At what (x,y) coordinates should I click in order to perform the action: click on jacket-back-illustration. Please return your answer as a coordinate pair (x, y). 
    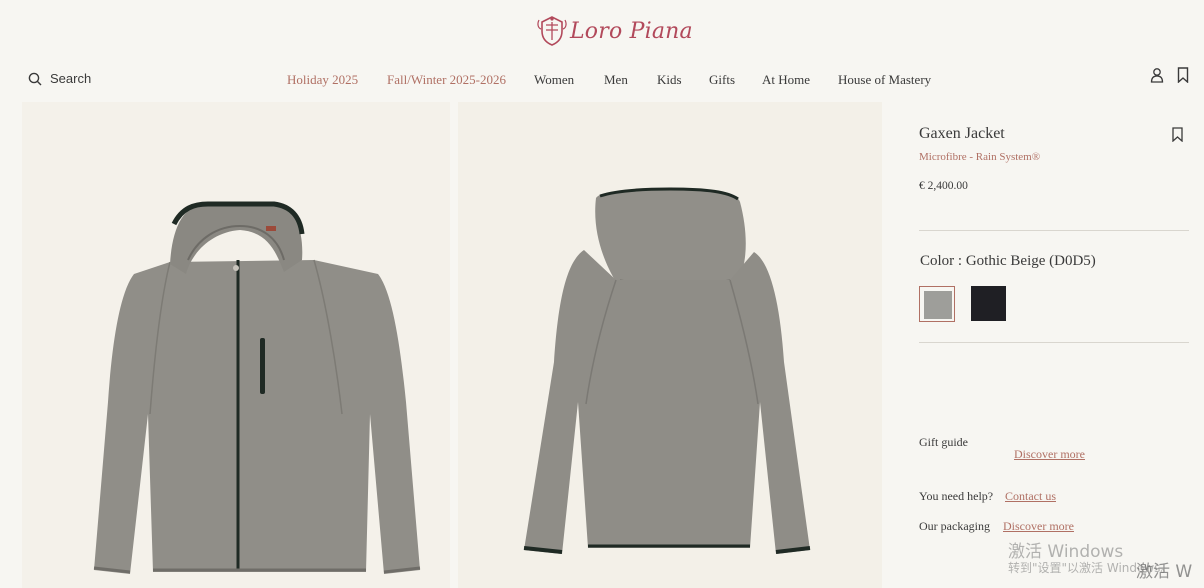
    Looking at the image, I should click on (667, 370).